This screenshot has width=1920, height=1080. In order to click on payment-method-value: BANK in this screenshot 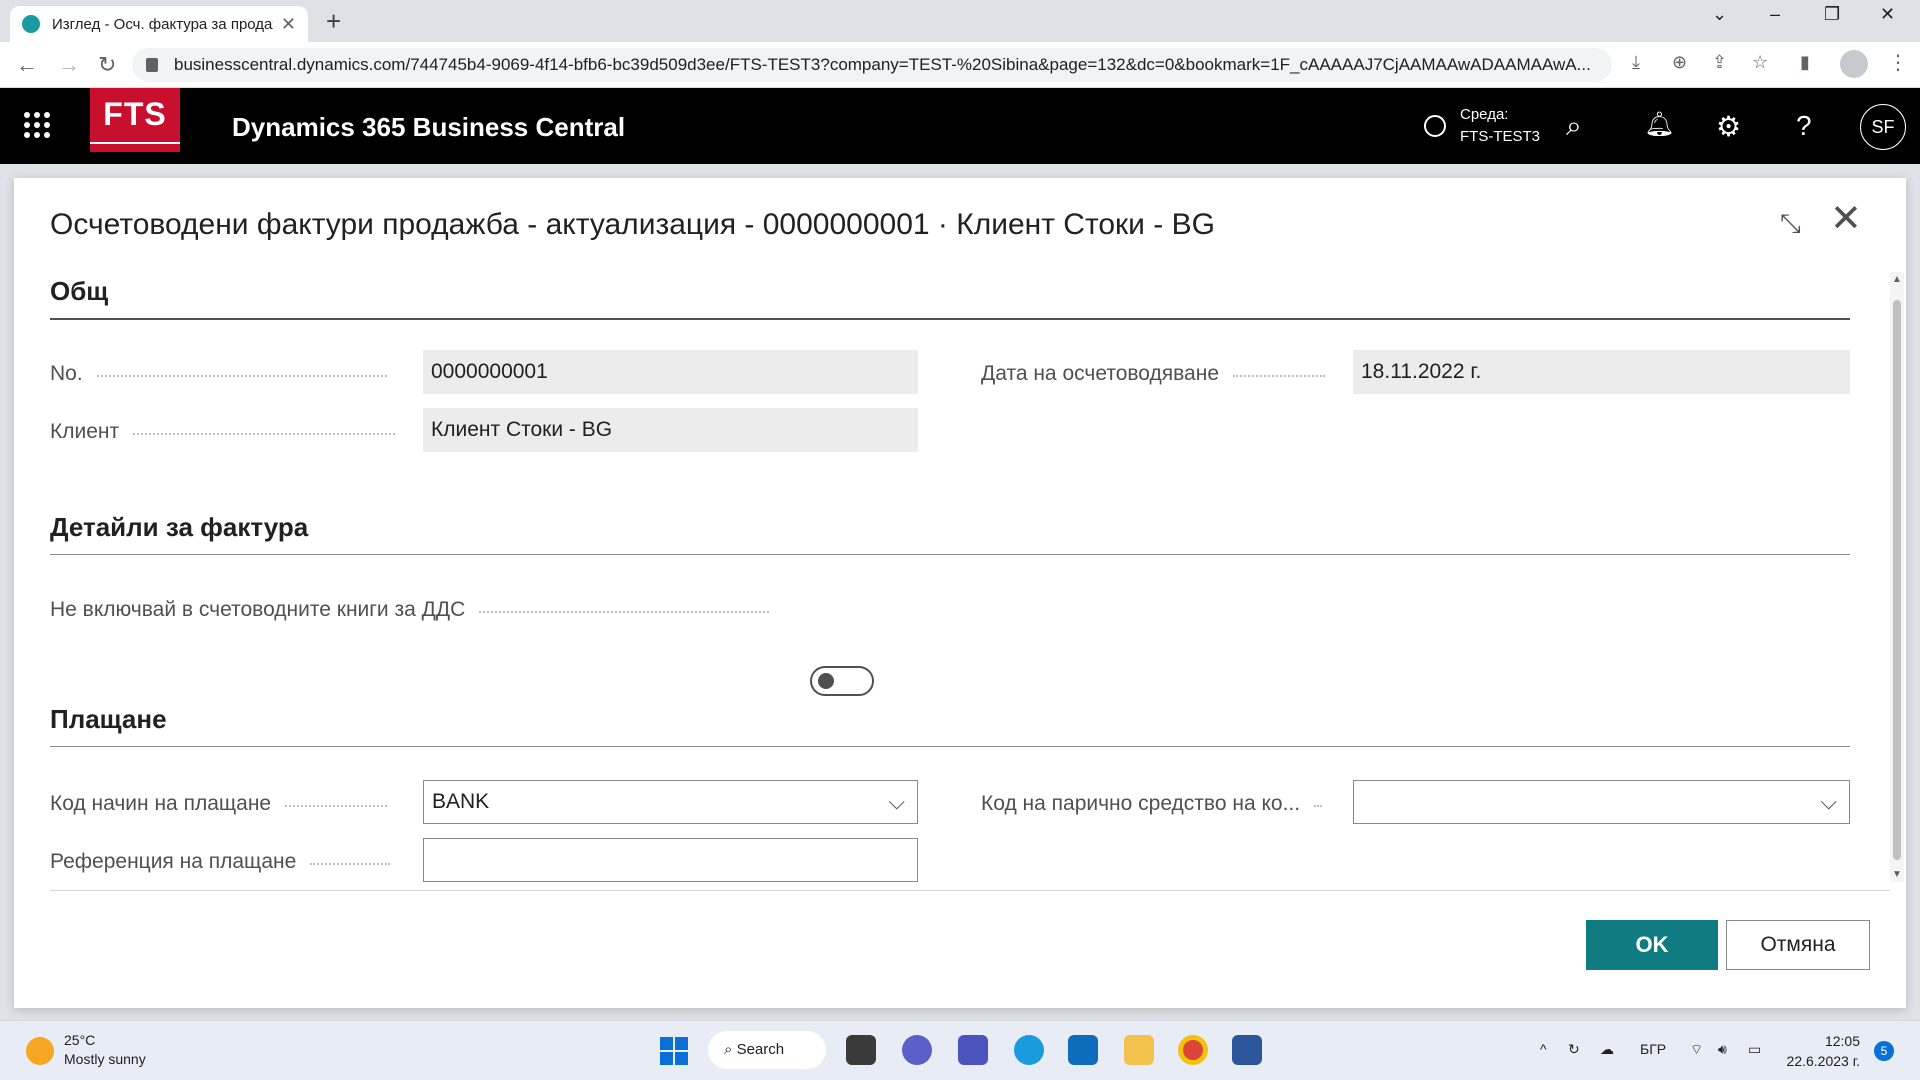, I will do `click(461, 801)`.